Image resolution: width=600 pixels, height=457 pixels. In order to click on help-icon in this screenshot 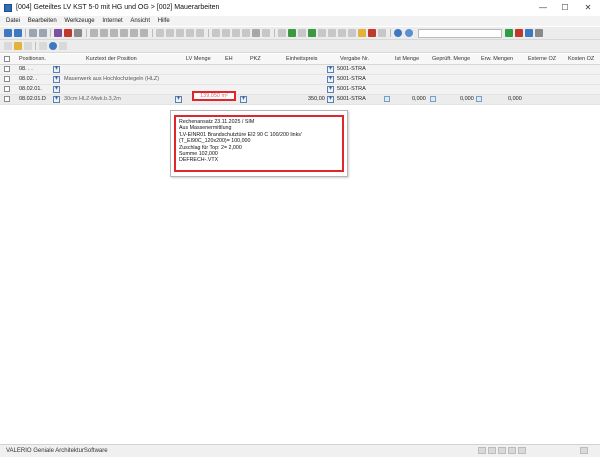, I will do `click(53, 46)`.